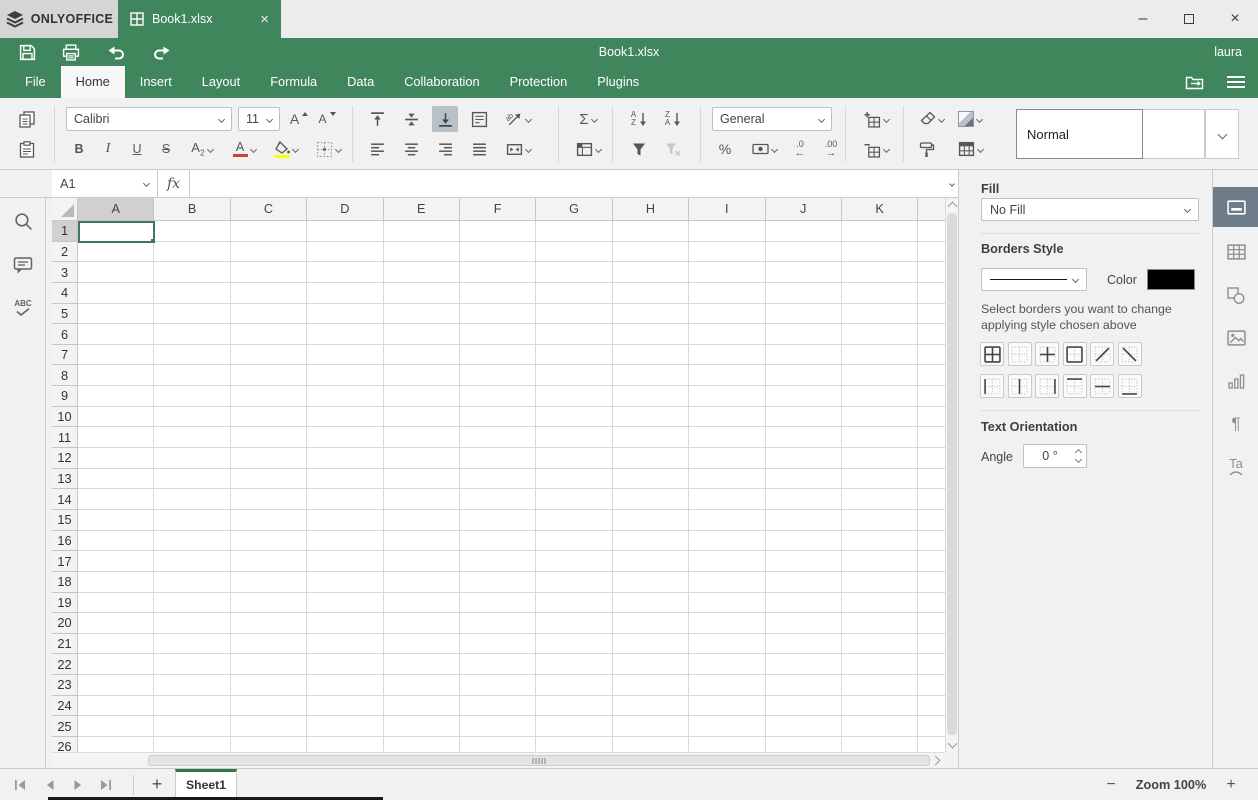 This screenshot has width=1258, height=800. What do you see at coordinates (574, 438) in the screenshot?
I see `cell-g11` at bounding box center [574, 438].